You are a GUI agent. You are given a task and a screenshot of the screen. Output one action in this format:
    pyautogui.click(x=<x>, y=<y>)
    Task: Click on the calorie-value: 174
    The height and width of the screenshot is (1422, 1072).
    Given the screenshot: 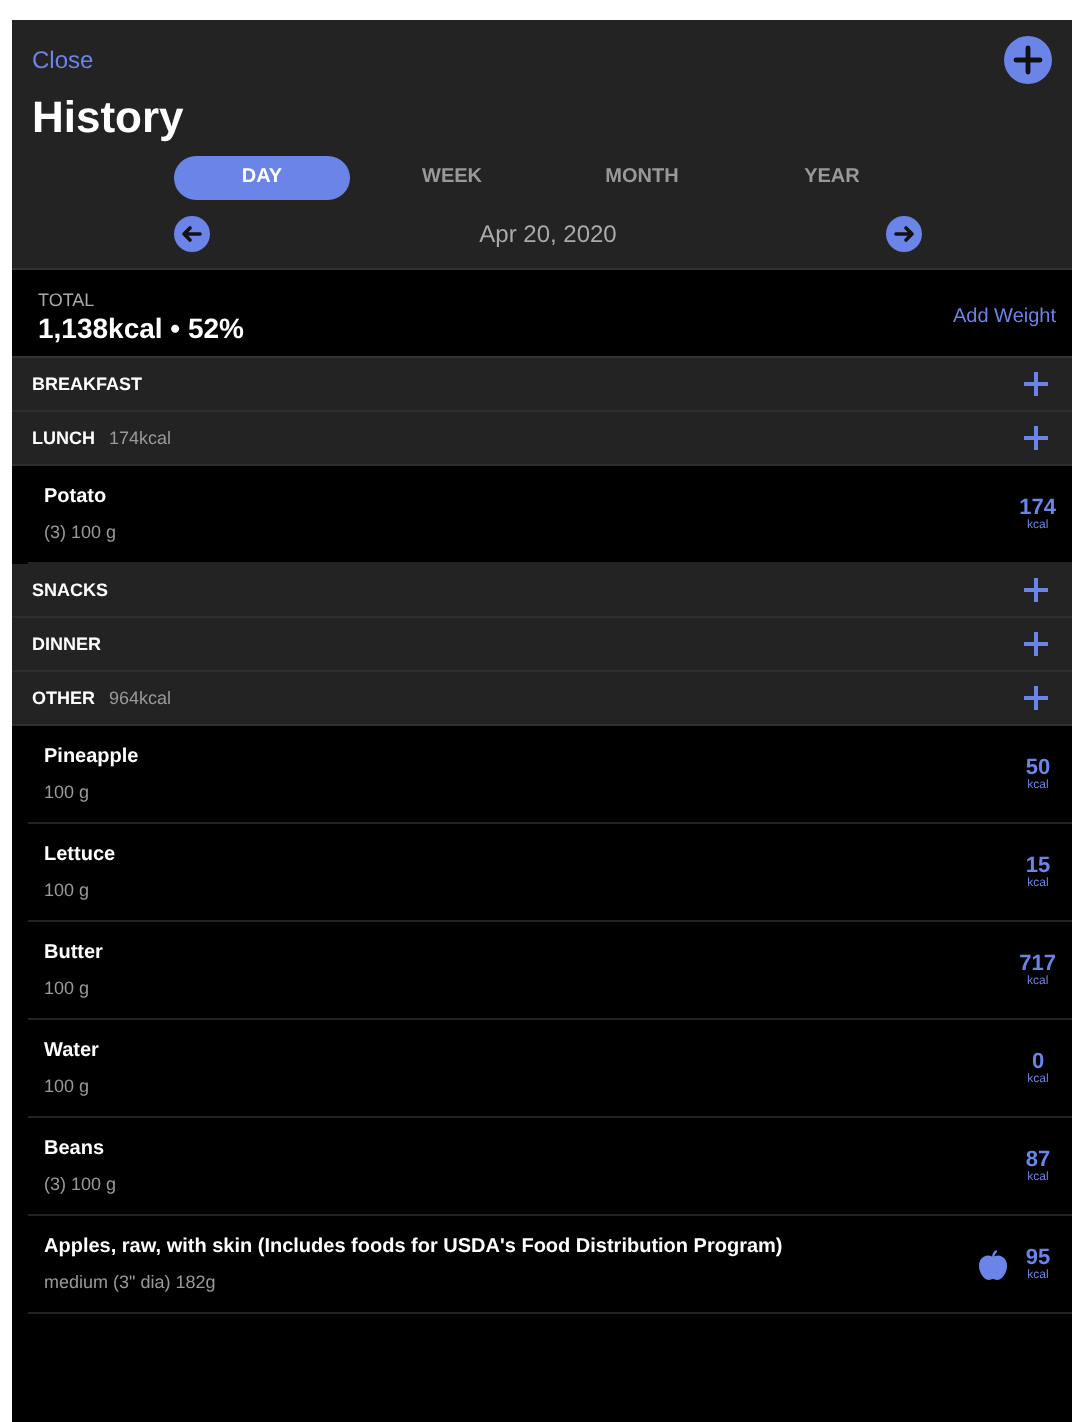 What is the action you would take?
    pyautogui.click(x=1037, y=508)
    